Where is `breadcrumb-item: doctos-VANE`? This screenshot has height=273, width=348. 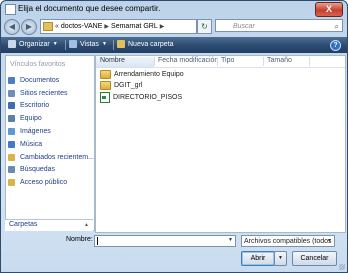 breadcrumb-item: doctos-VANE is located at coordinates (82, 26).